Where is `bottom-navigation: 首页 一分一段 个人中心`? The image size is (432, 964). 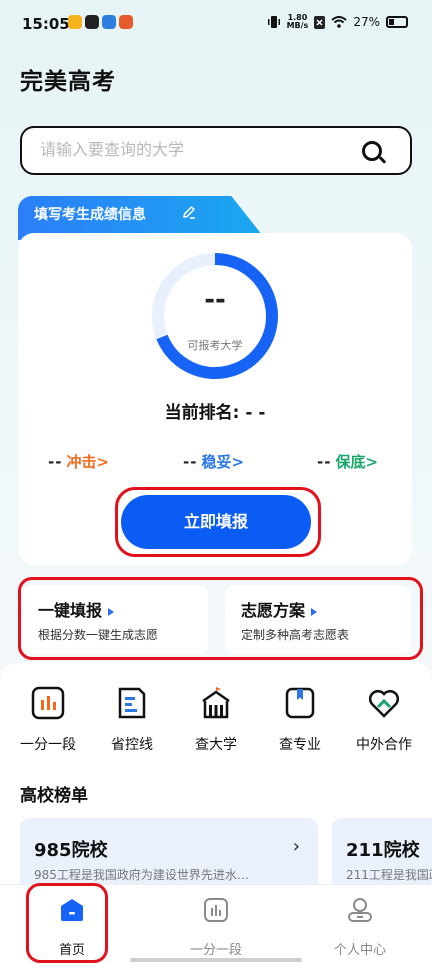 bottom-navigation: 首页 一分一段 个人中心 is located at coordinates (216, 924).